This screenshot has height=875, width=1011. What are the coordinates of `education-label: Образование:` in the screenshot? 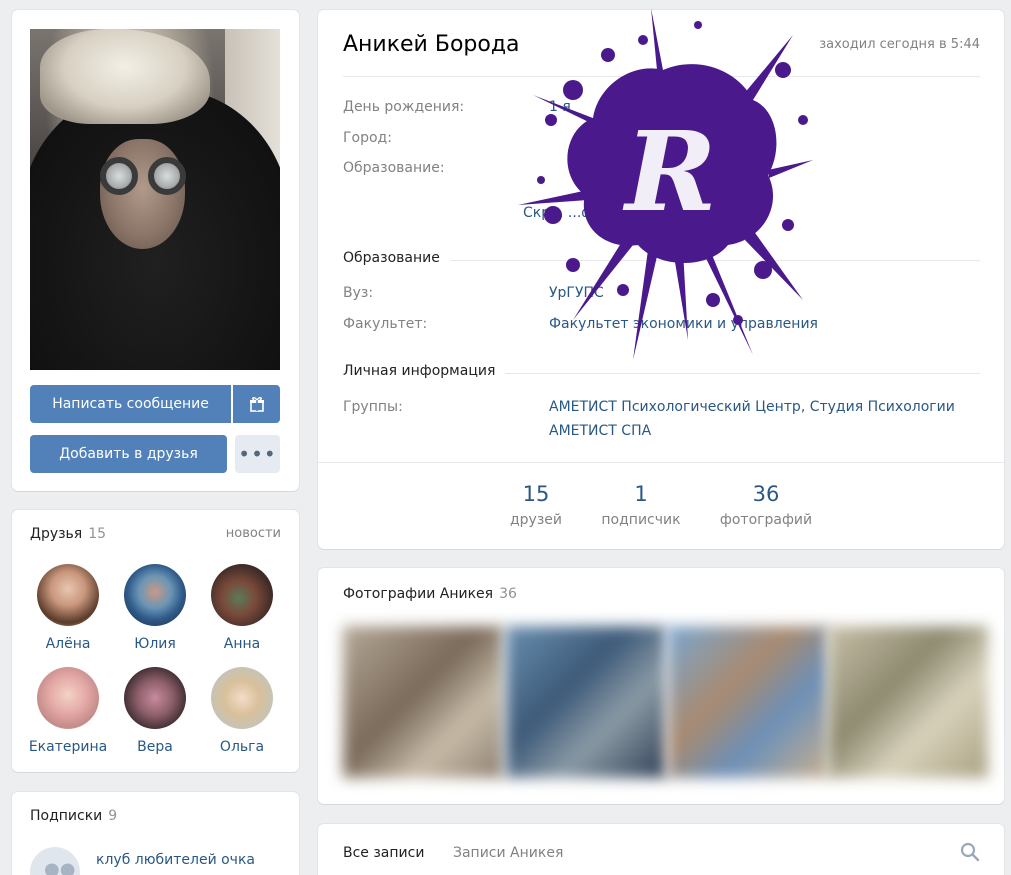 It's located at (394, 168).